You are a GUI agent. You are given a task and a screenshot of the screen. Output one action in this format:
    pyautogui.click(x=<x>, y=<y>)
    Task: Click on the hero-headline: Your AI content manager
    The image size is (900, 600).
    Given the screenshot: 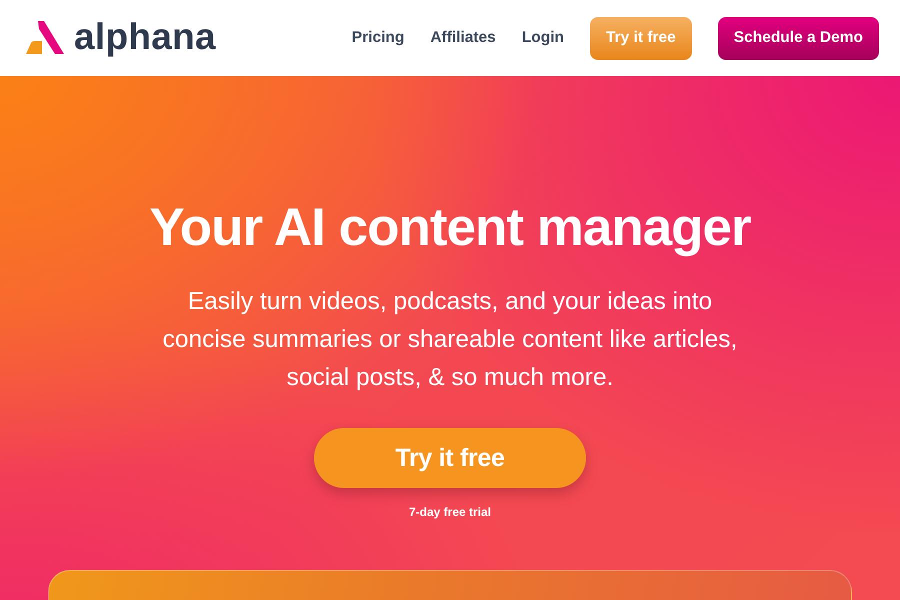 What is the action you would take?
    pyautogui.click(x=450, y=228)
    